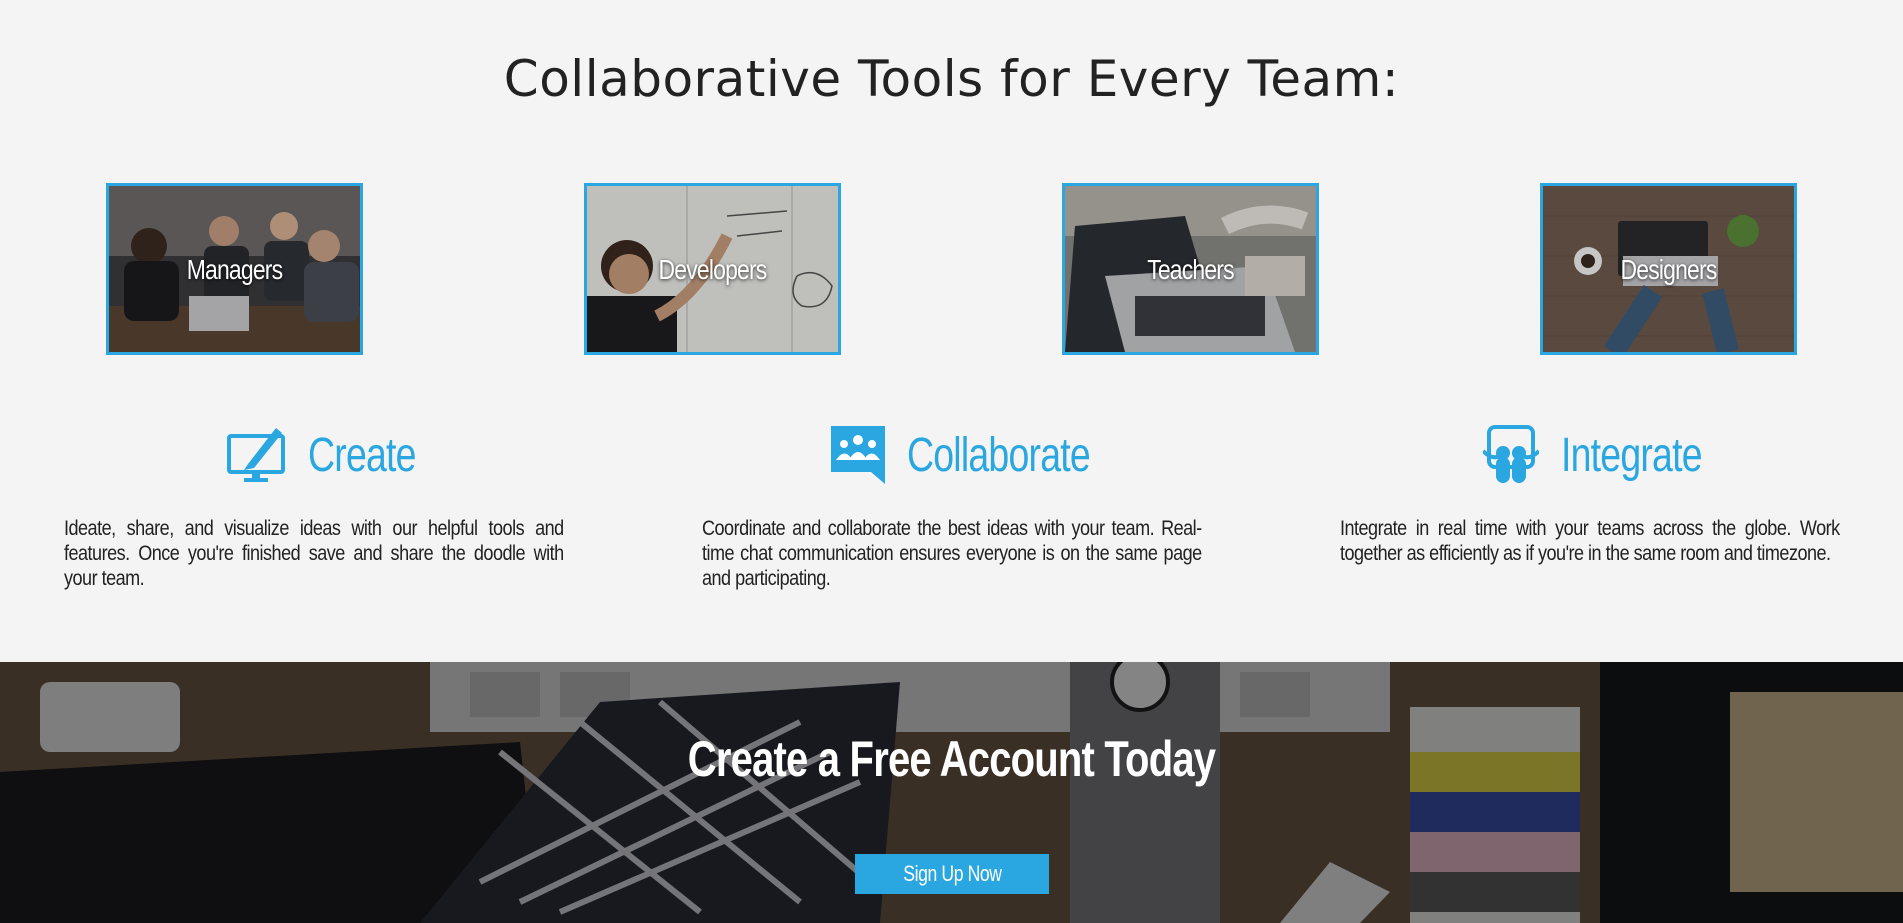 The height and width of the screenshot is (923, 1903). I want to click on page-title: Collaborative Tools for Every Team:, so click(951, 79).